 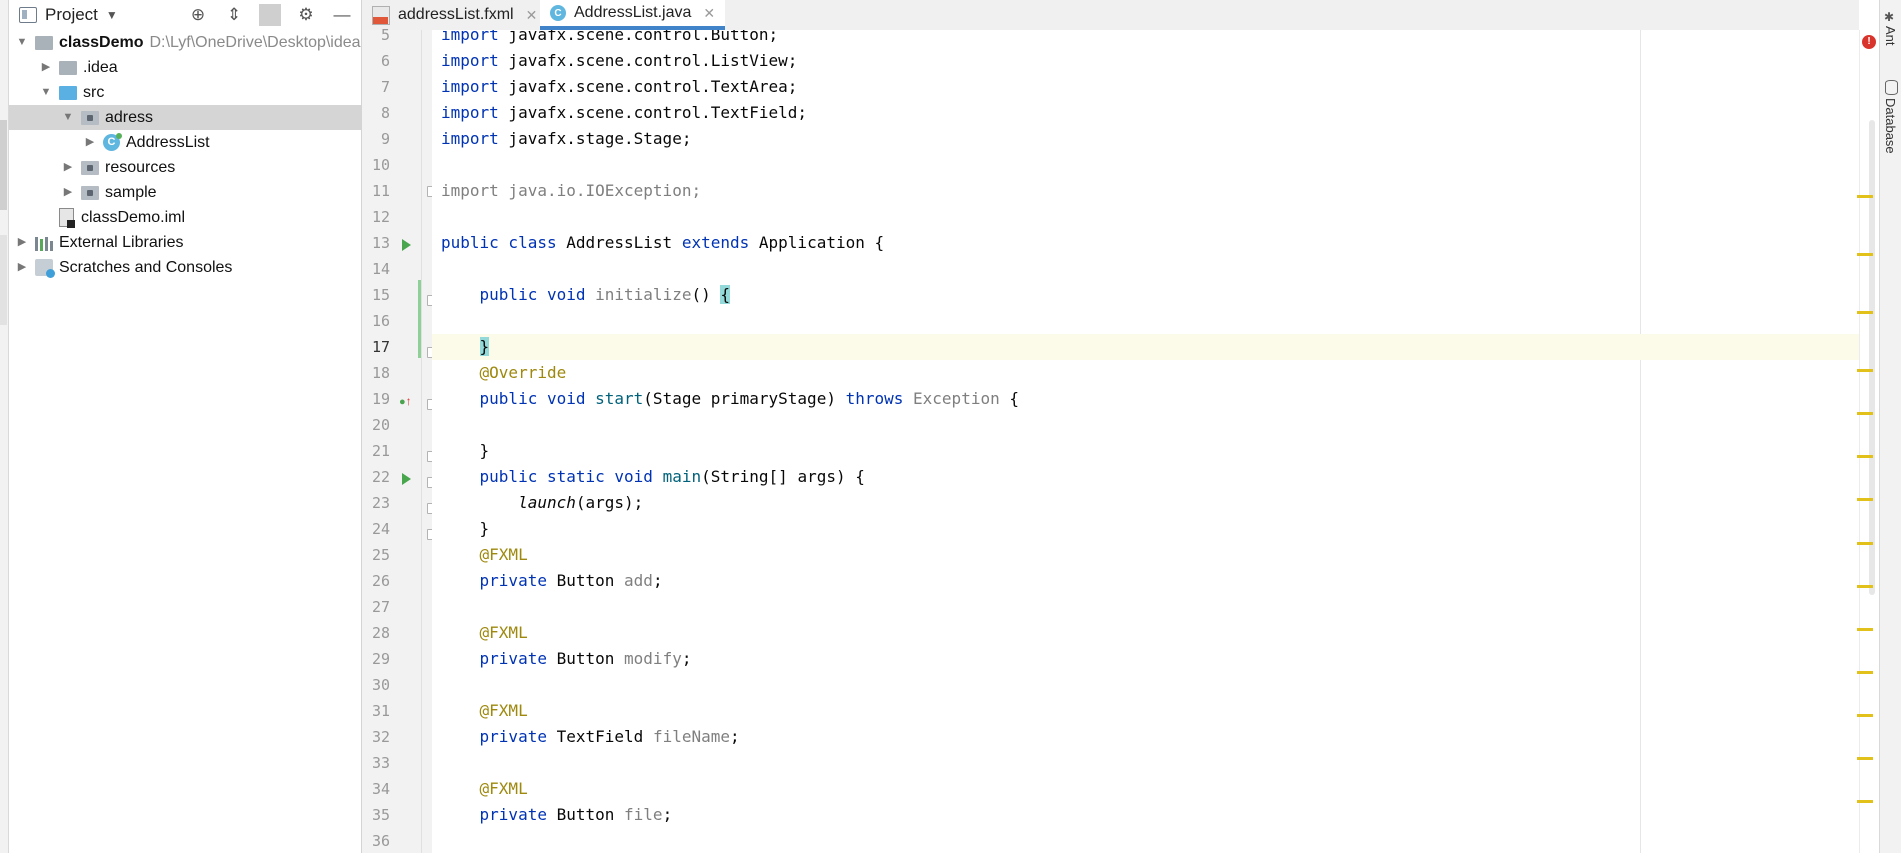 I want to click on code-line-18: @Override, so click(x=1145, y=373).